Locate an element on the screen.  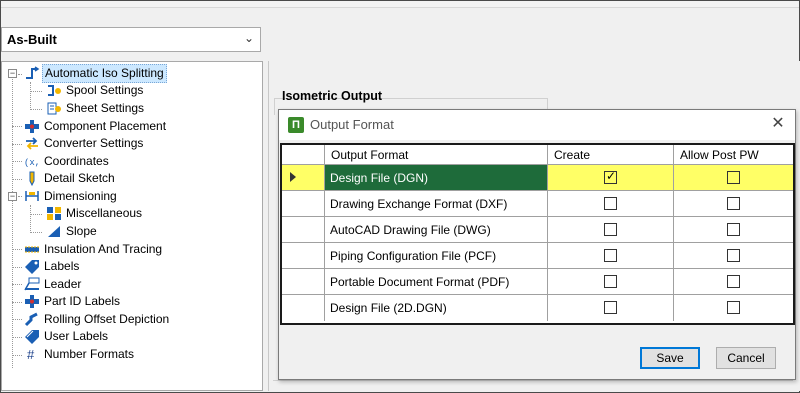
dialog-titlebar: Π Output Format ✕ is located at coordinates (537, 125).